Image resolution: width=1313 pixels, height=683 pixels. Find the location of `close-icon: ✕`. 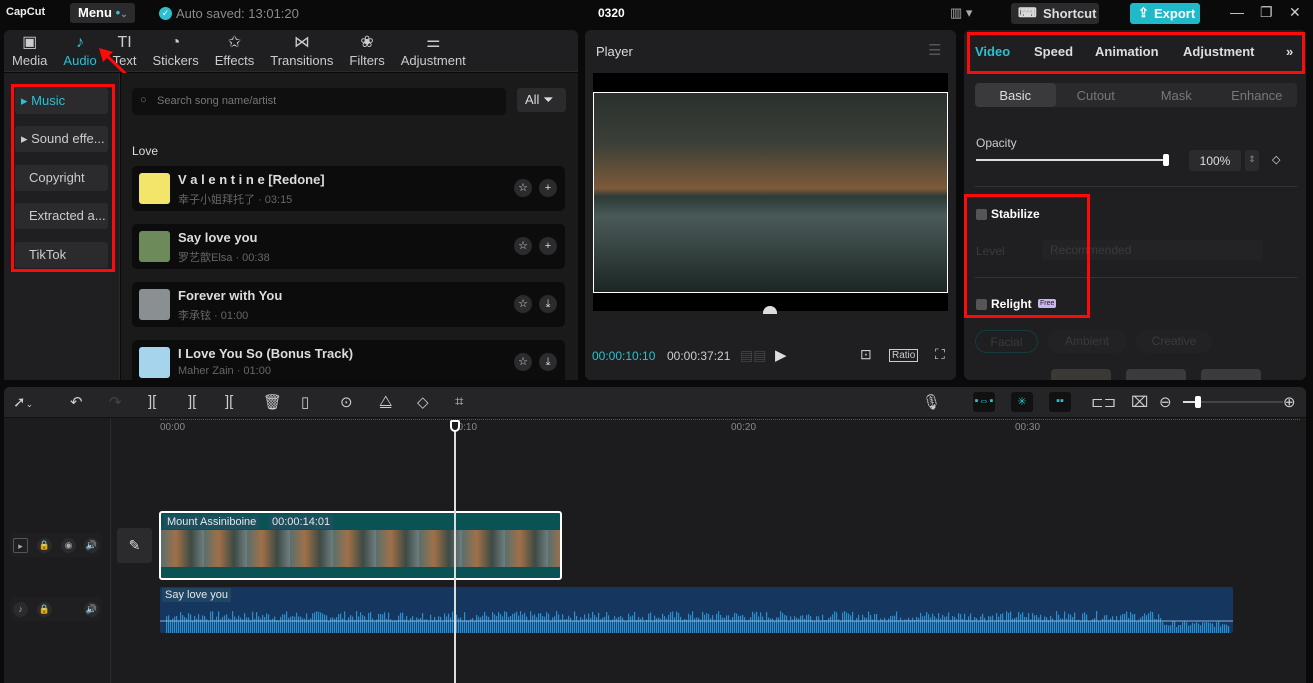

close-icon: ✕ is located at coordinates (1295, 12).